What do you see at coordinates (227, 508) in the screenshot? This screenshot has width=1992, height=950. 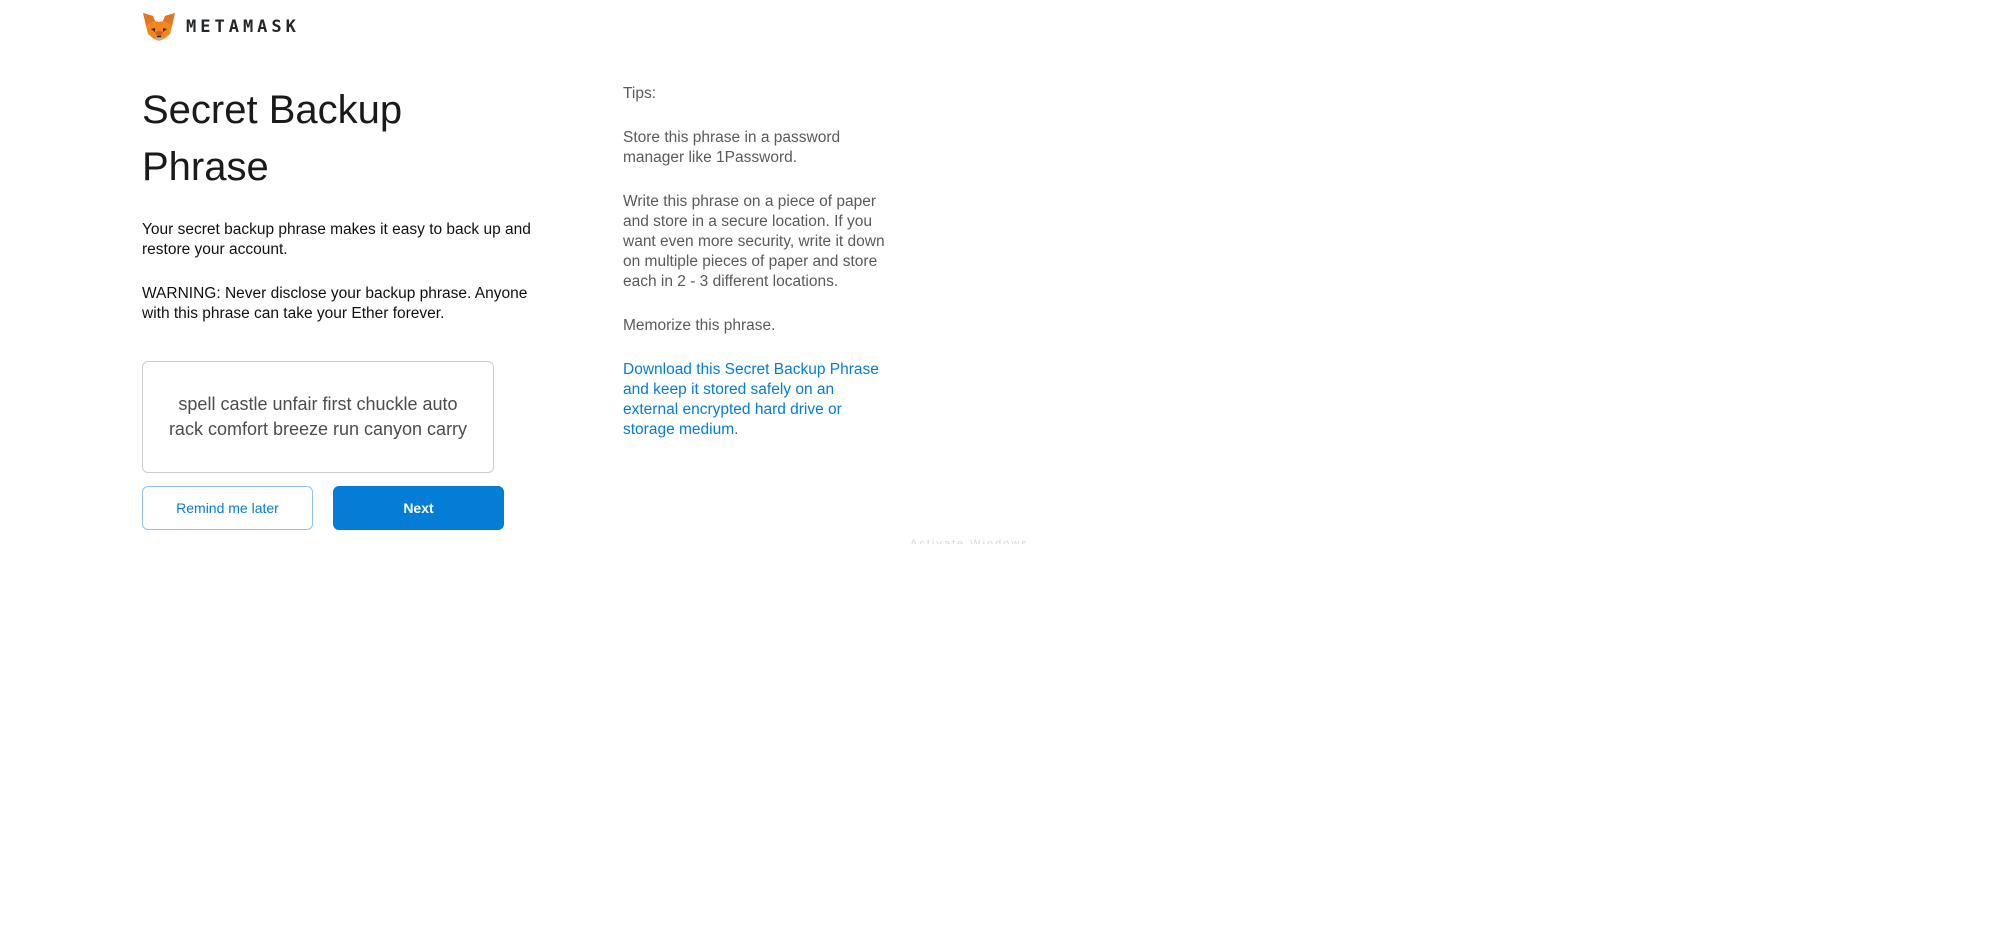 I see `remind-me-later-button: Remind me later` at bounding box center [227, 508].